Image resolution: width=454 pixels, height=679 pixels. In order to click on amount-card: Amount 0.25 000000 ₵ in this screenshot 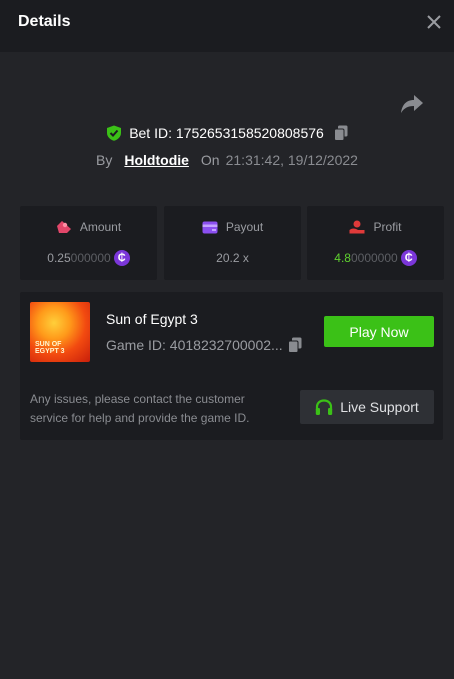, I will do `click(88, 243)`.